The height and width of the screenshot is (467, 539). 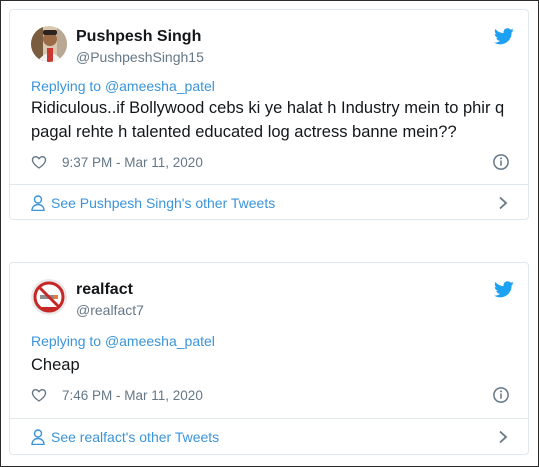 I want to click on tweet-text: Cheap, so click(x=55, y=365).